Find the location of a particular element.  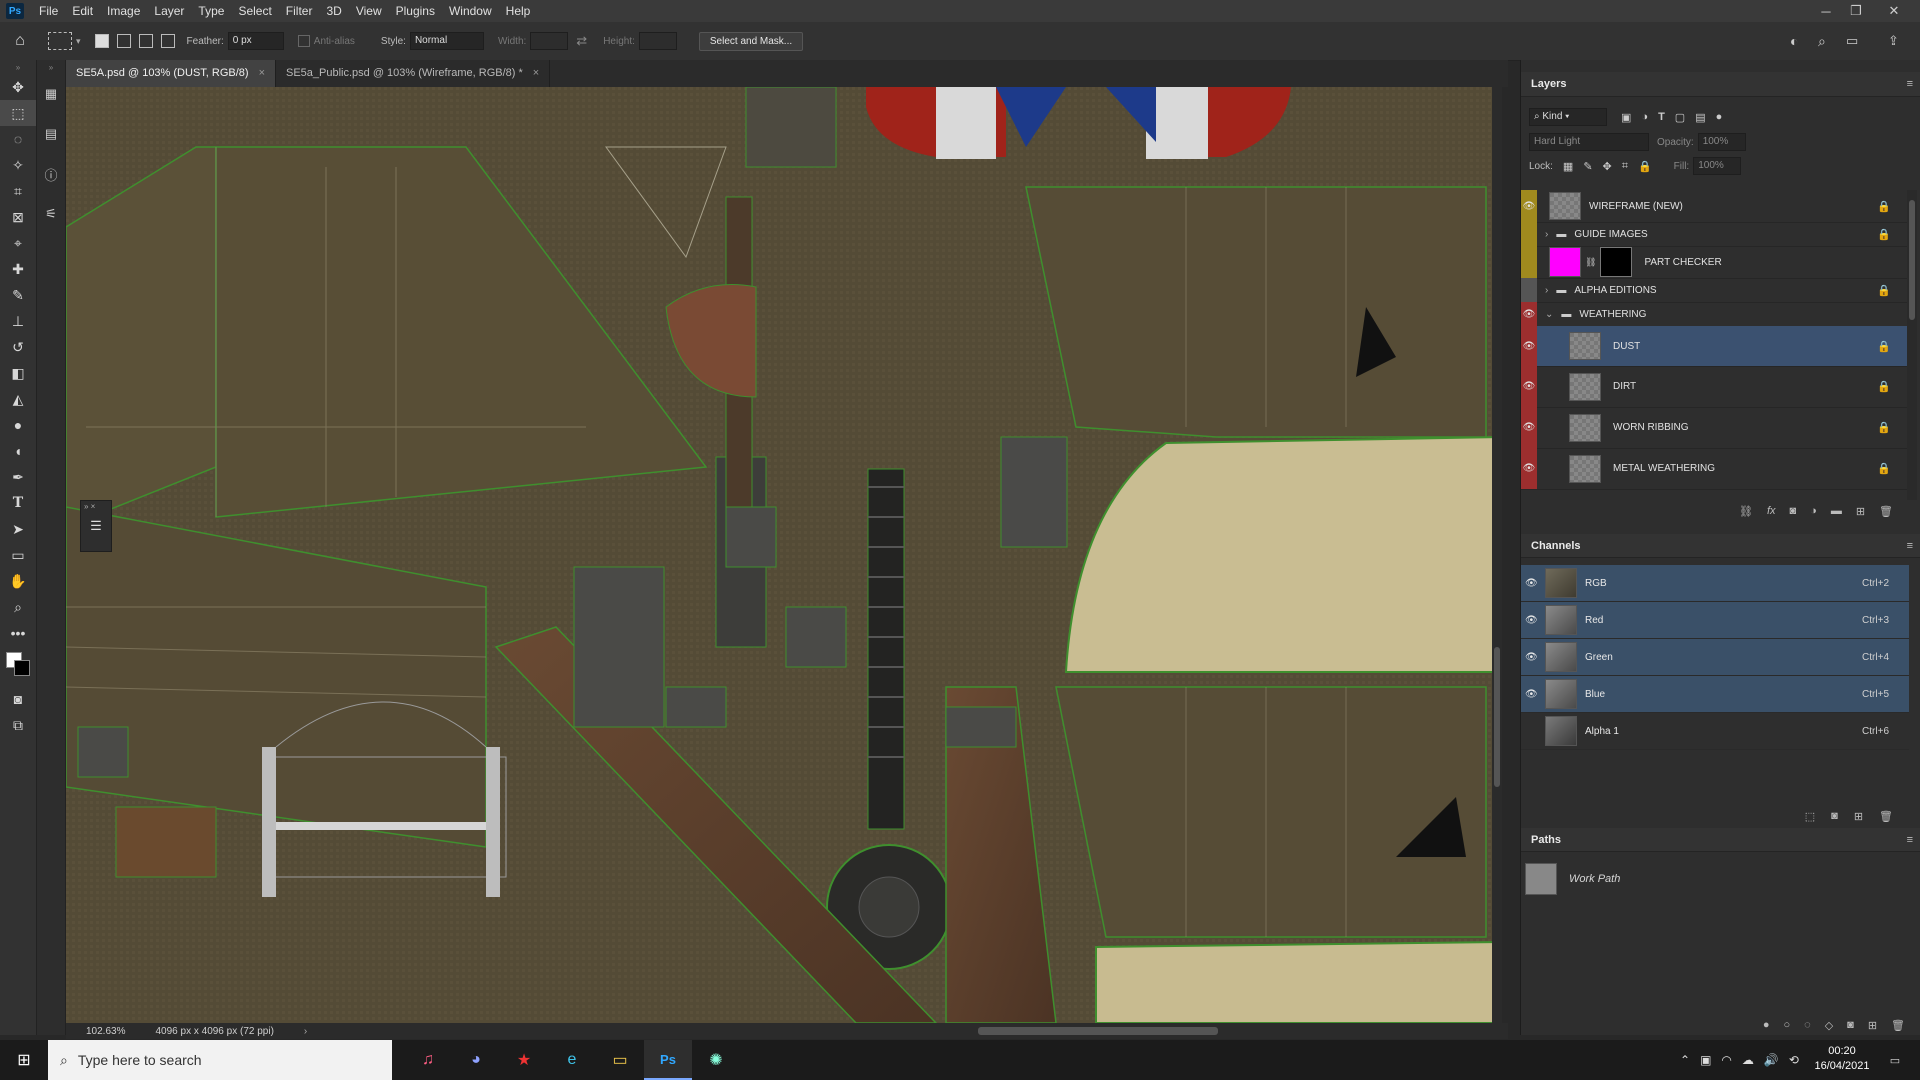

selection-to-path-icon: ◇ is located at coordinates (1829, 1025).